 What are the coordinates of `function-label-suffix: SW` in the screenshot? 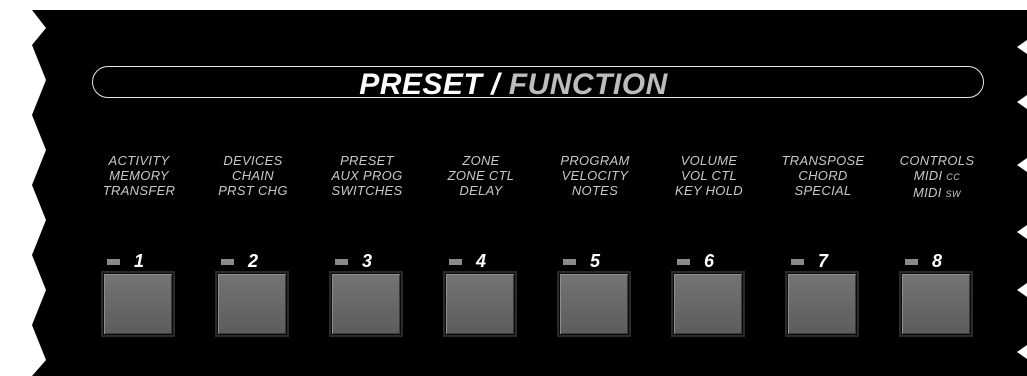 It's located at (953, 194).